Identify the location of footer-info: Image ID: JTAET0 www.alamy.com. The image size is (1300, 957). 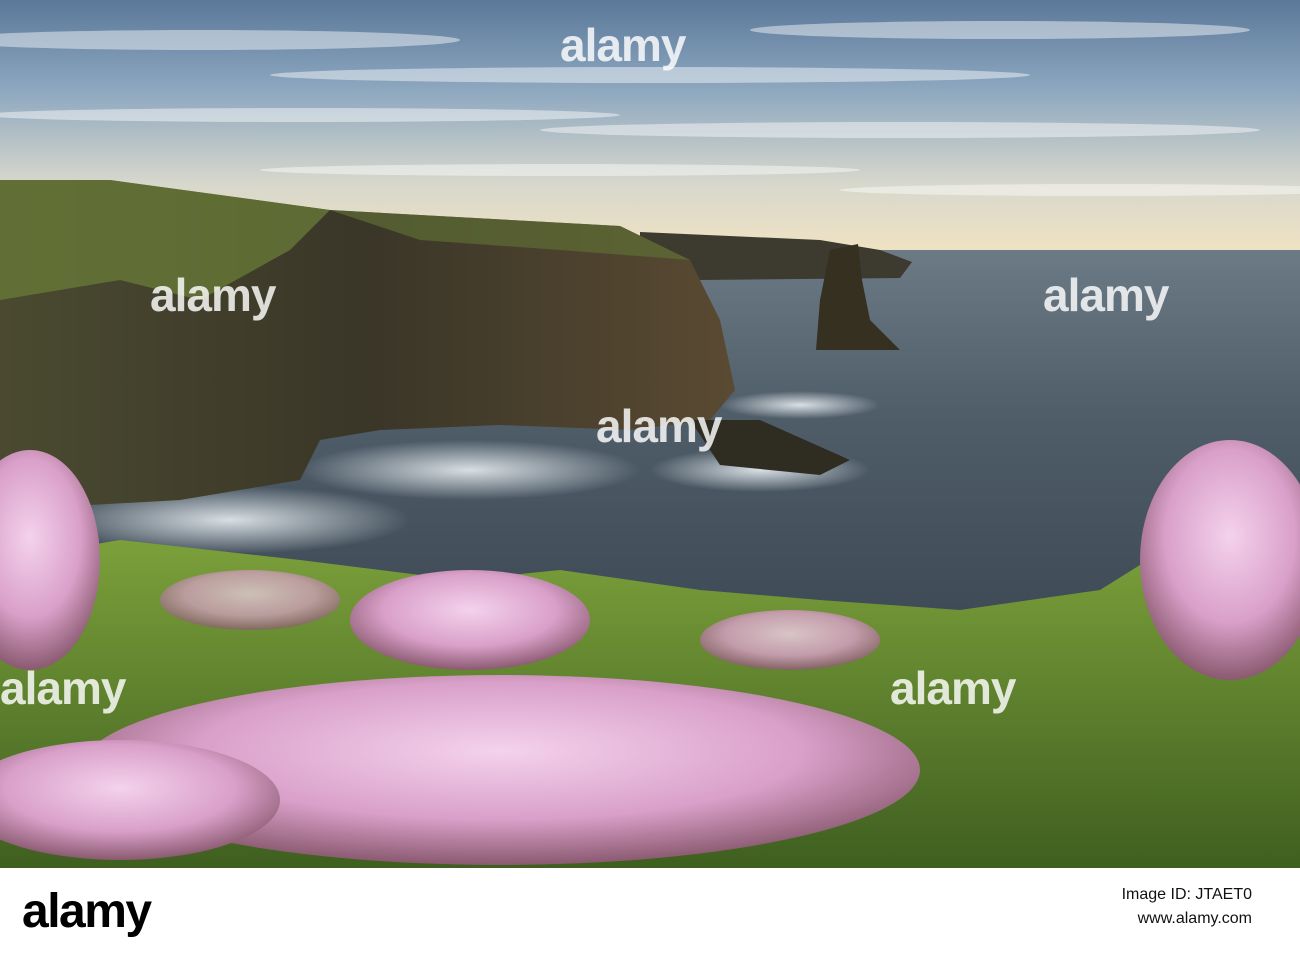
(1187, 907).